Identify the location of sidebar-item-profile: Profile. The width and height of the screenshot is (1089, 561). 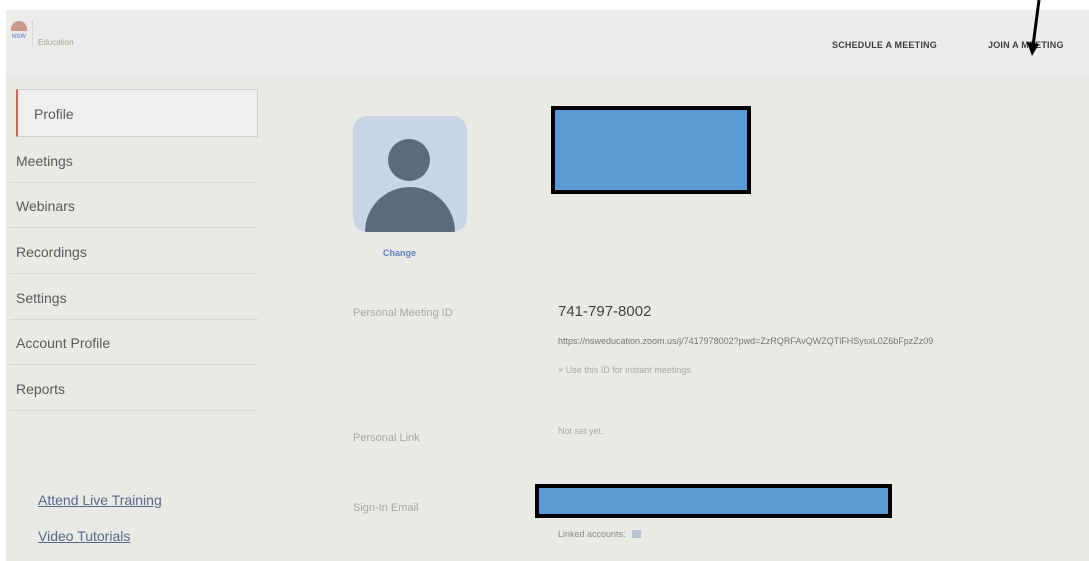
(137, 113).